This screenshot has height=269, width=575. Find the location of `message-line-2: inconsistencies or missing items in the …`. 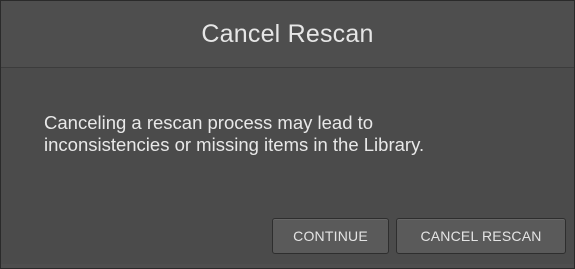

message-line-2: inconsistencies or missing items in the … is located at coordinates (234, 144).